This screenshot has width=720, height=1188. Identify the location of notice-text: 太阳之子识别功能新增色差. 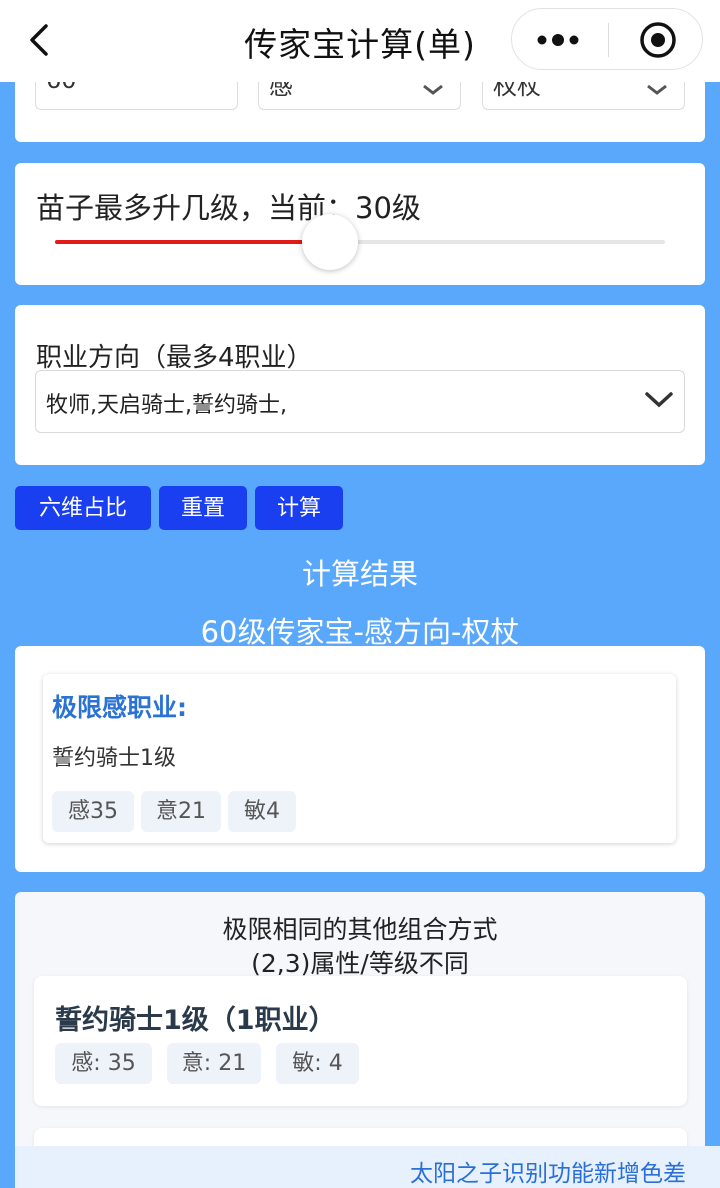
(548, 1174).